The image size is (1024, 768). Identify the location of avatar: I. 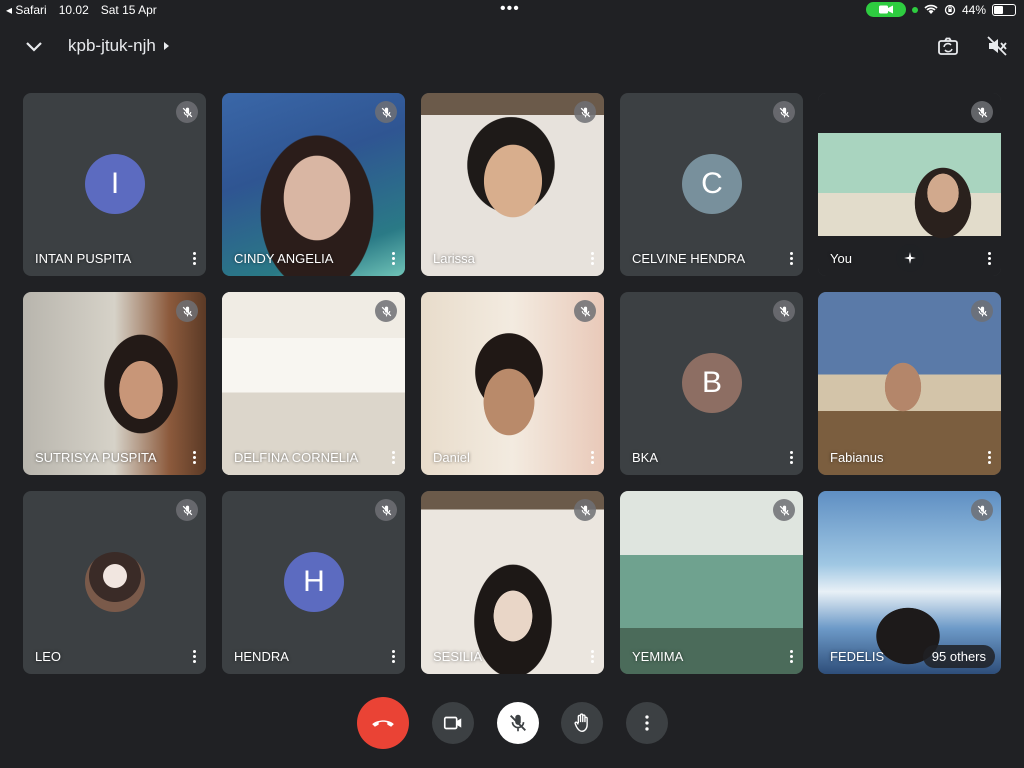
(115, 184).